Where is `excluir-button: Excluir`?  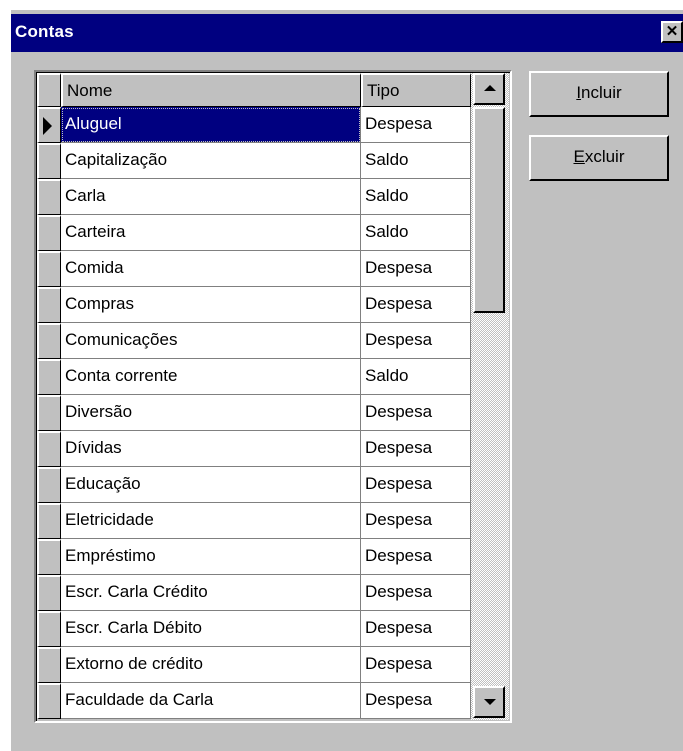
excluir-button: Excluir is located at coordinates (599, 158).